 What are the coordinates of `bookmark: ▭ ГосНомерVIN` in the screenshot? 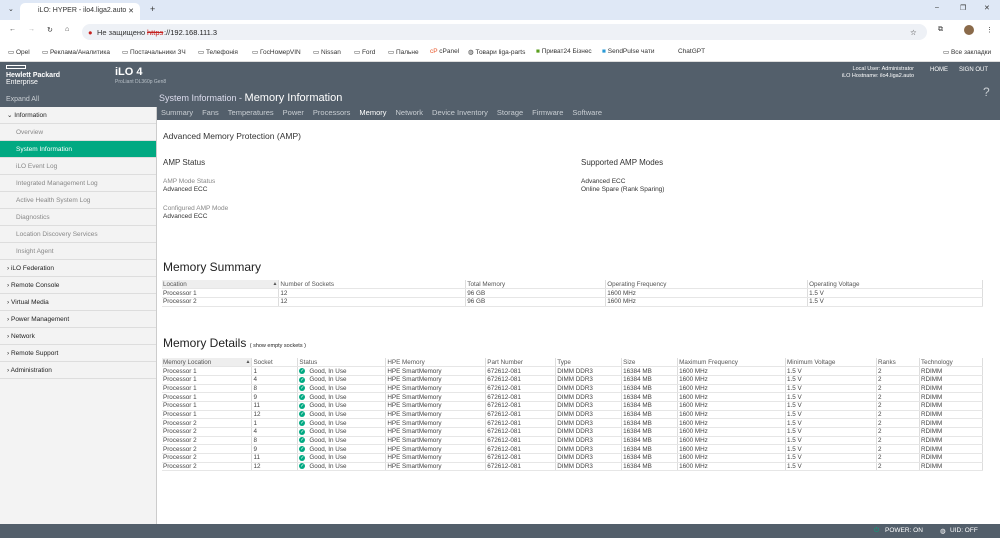 It's located at (276, 52).